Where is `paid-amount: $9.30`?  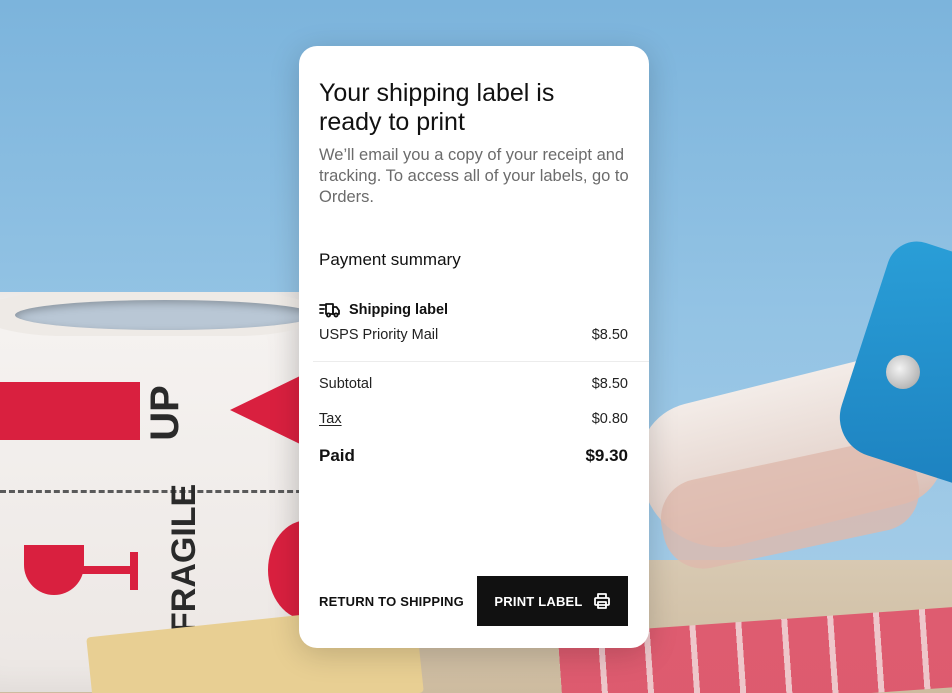 paid-amount: $9.30 is located at coordinates (606, 455).